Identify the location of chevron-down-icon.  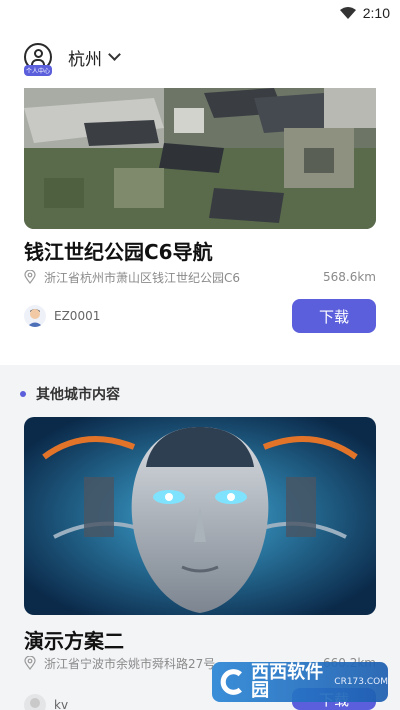
(114, 54).